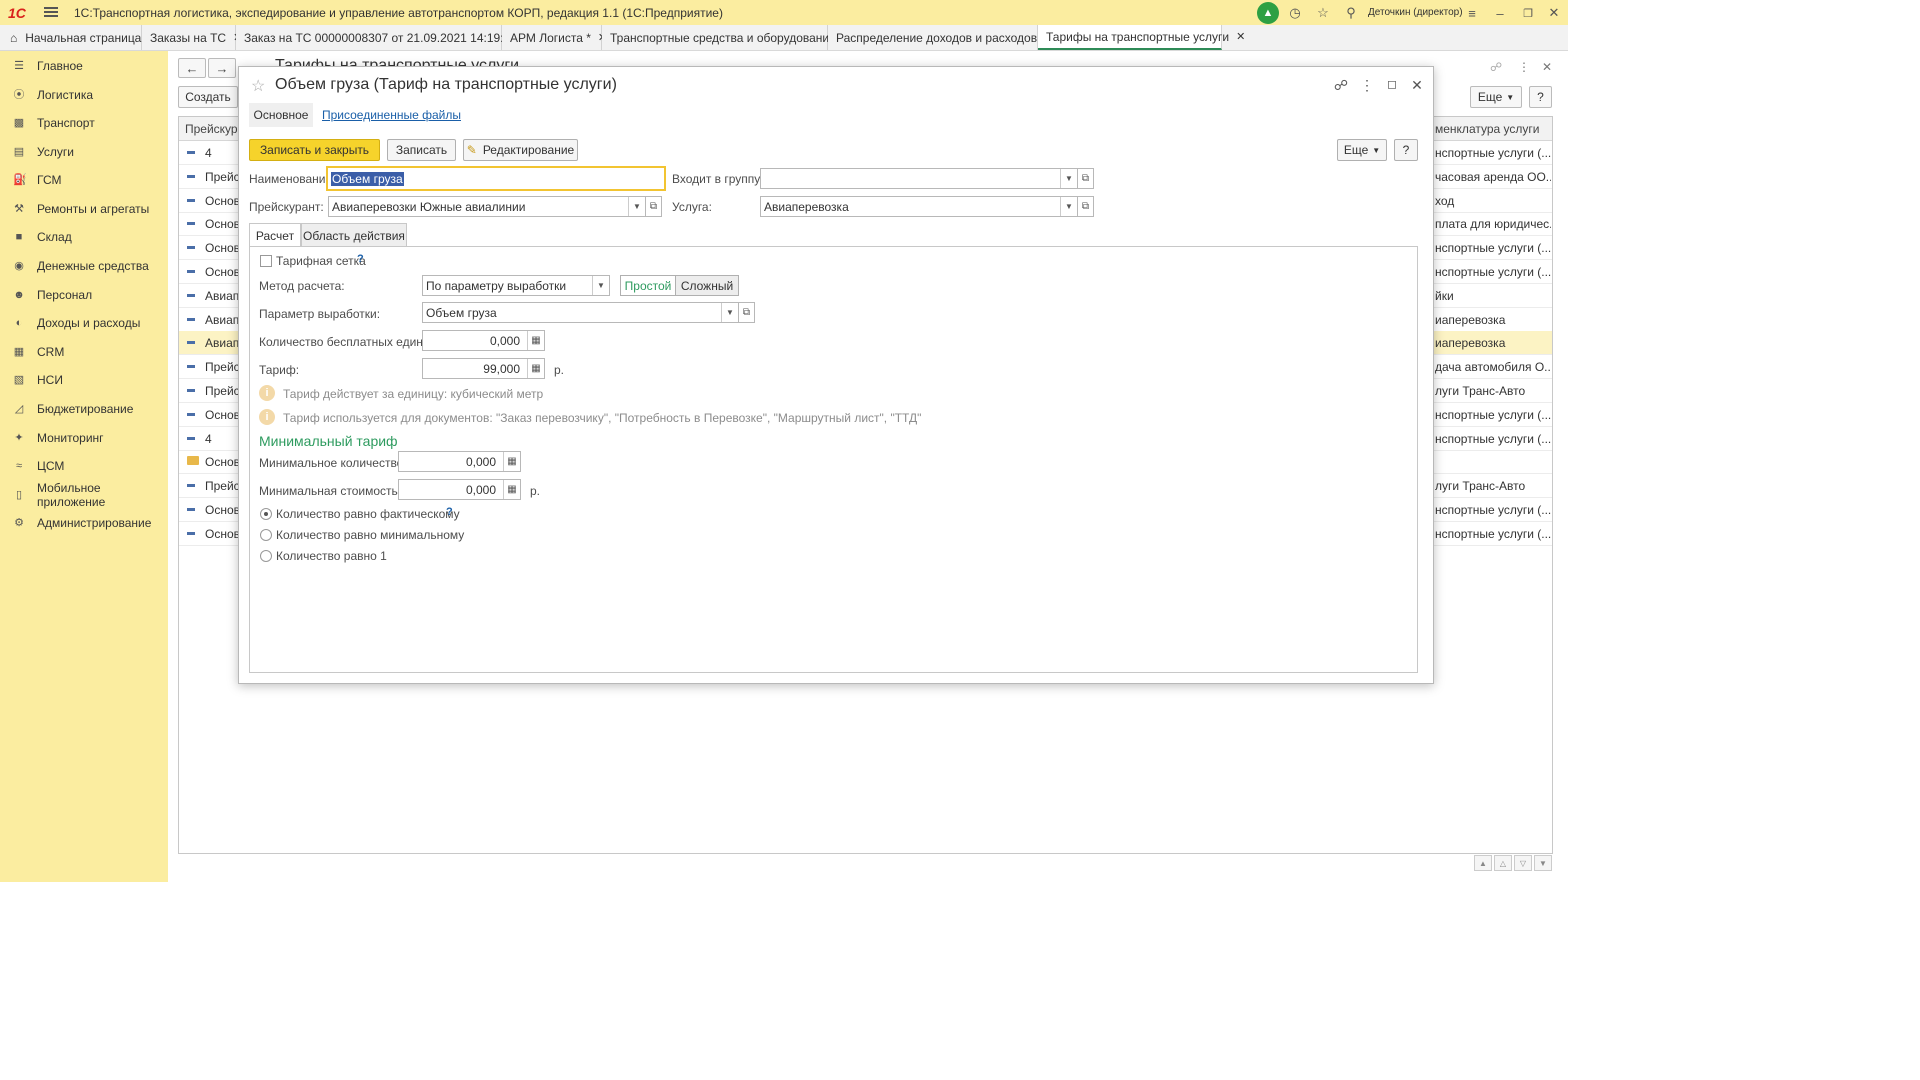  Describe the element at coordinates (84, 523) in the screenshot. I see `sidebar-item-administration: ⚙ Администрирование` at that location.